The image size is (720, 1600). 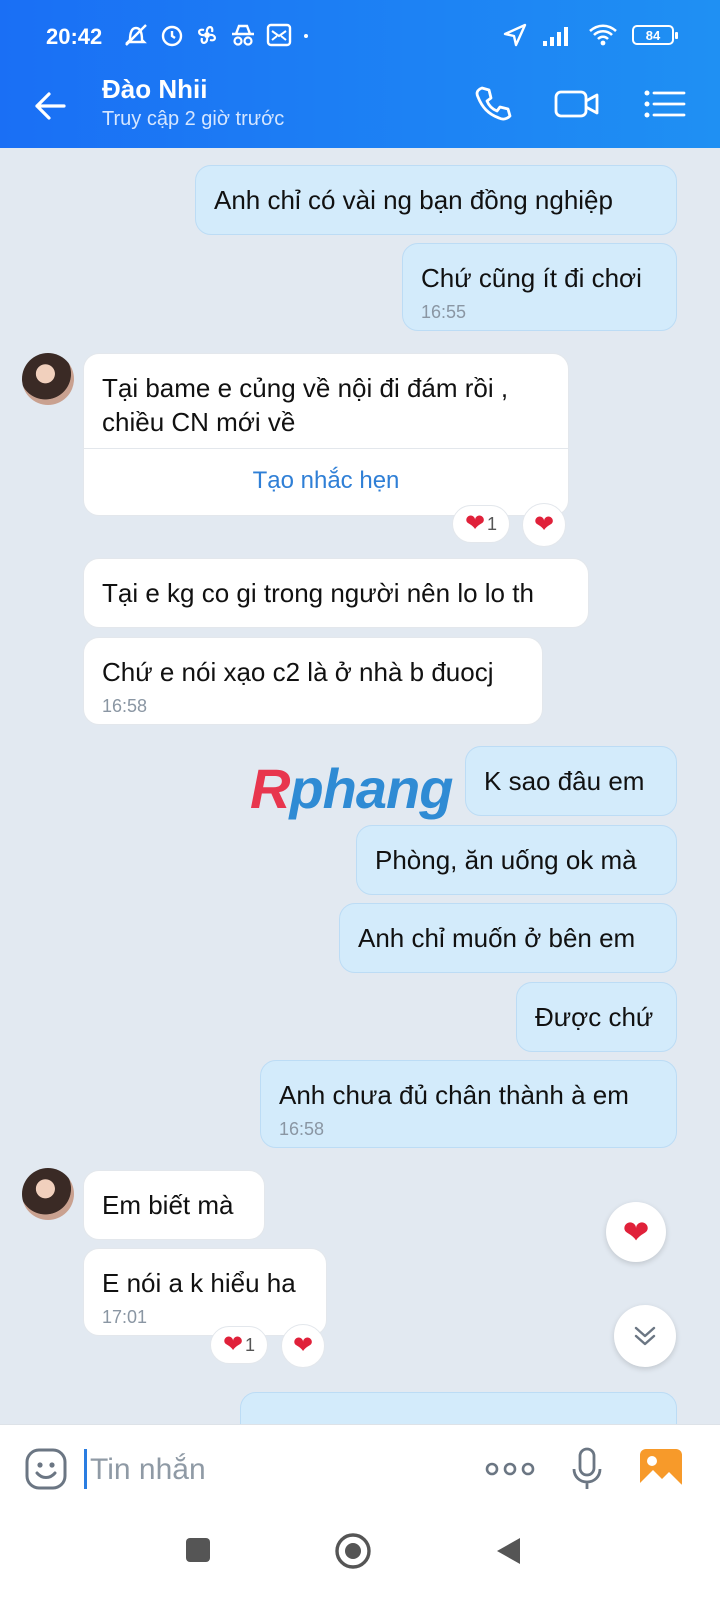 I want to click on message-outgoing: Chứ cũng ít đi chơi 16:55, so click(x=539, y=287).